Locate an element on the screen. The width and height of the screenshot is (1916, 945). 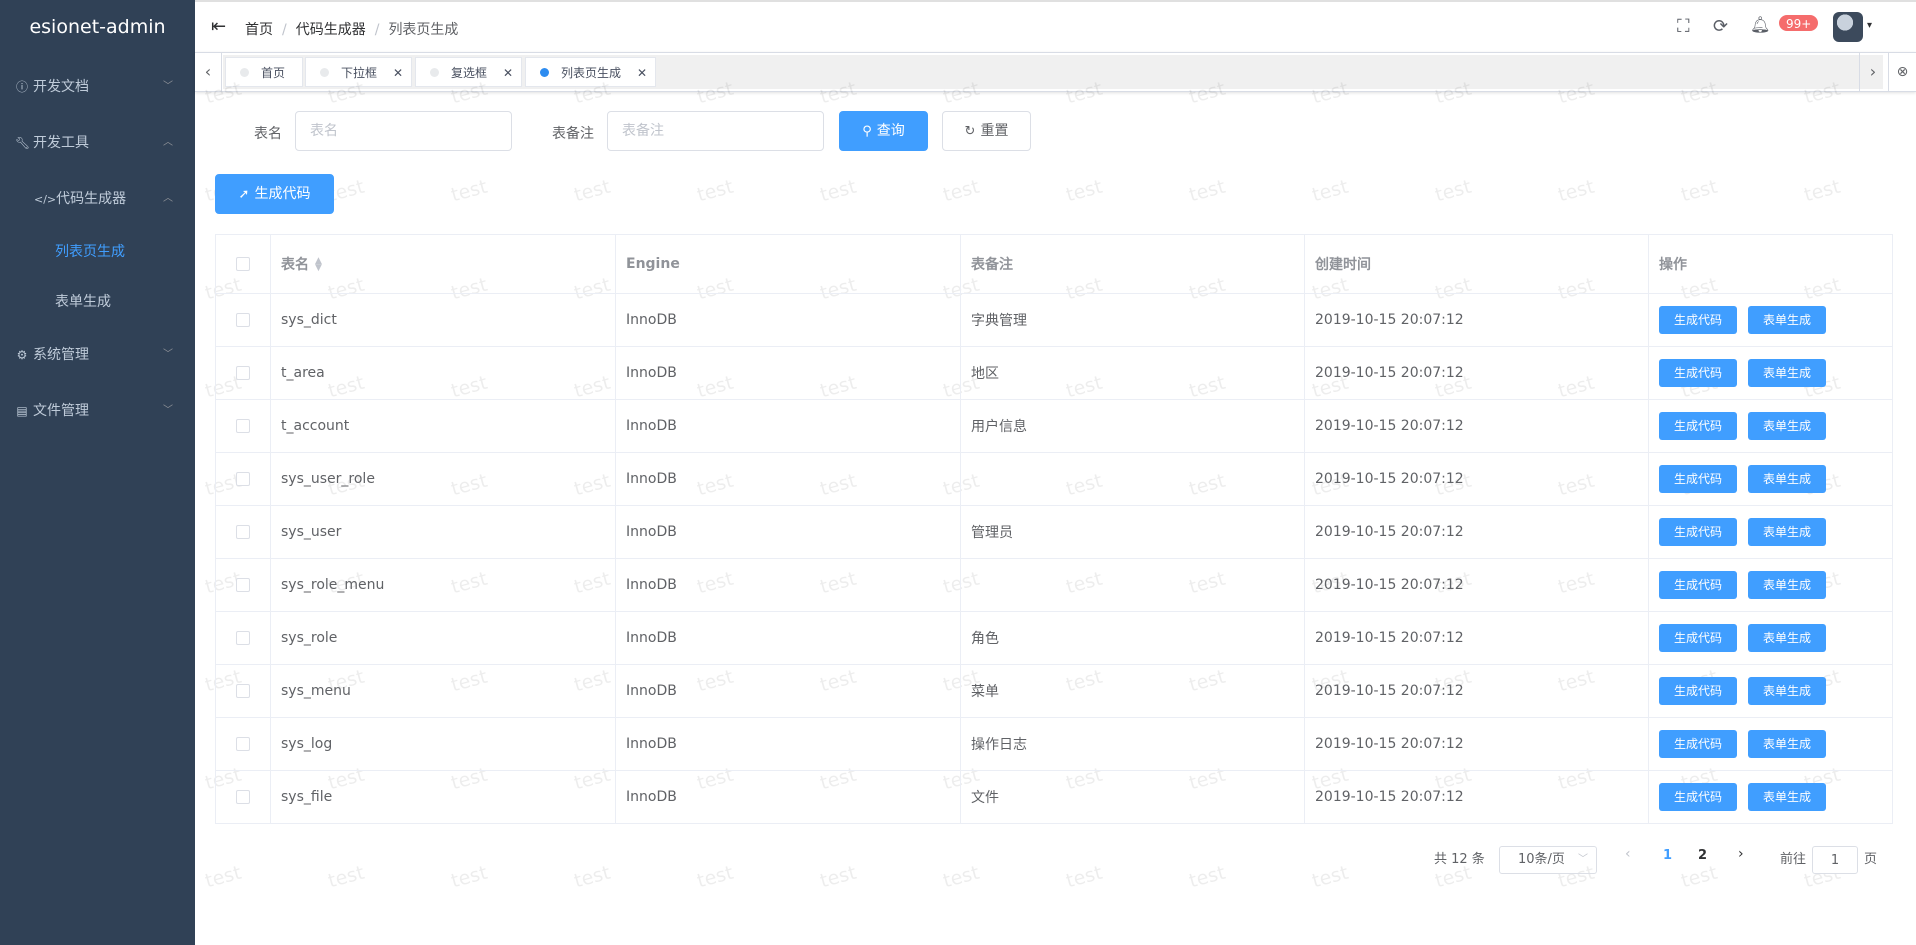
goto-suffix: 页 is located at coordinates (1871, 859).